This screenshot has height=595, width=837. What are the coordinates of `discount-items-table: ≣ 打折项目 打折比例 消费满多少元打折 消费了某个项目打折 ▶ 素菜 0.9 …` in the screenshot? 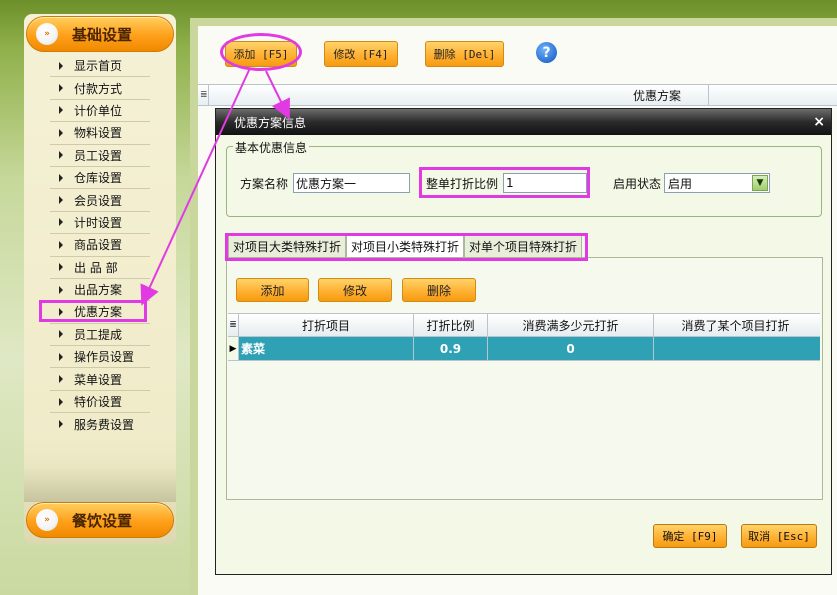 It's located at (524, 337).